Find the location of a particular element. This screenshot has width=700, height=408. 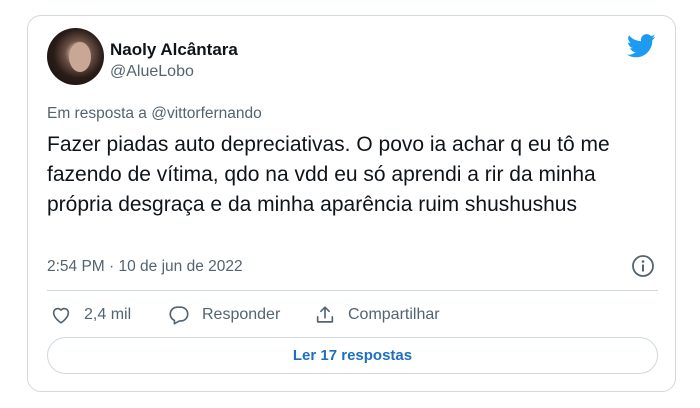

like-button: 2,4 mil is located at coordinates (90, 315).